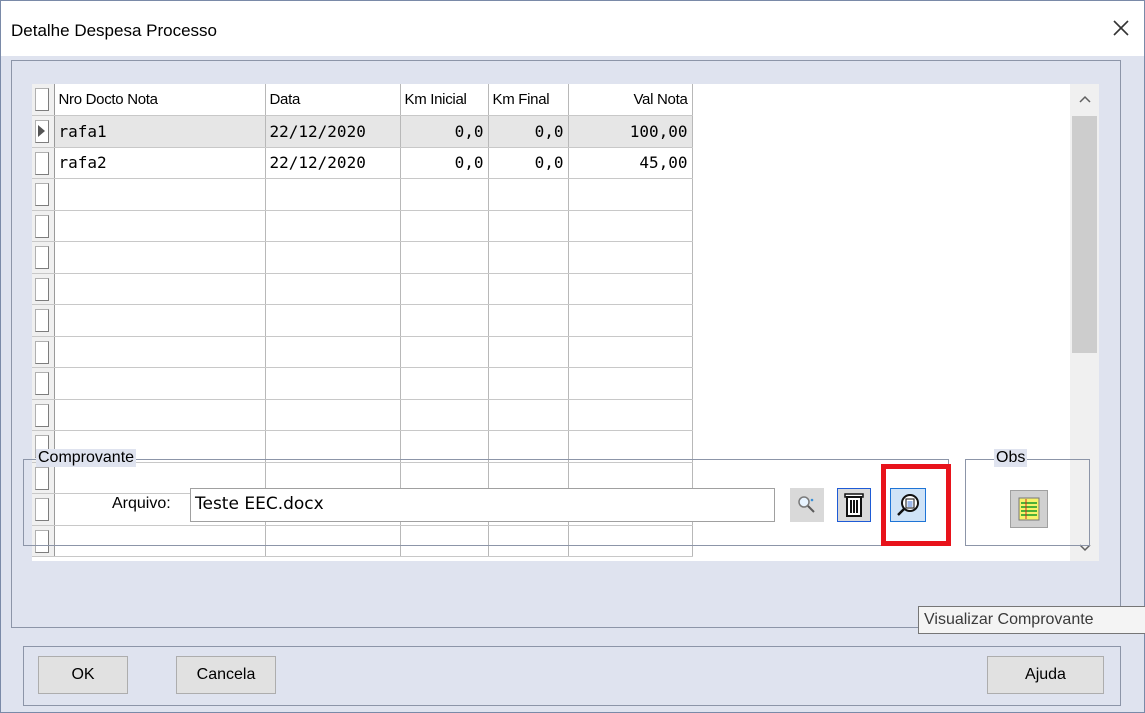 The width and height of the screenshot is (1145, 713). Describe the element at coordinates (1121, 28) in the screenshot. I see `close-icon` at that location.